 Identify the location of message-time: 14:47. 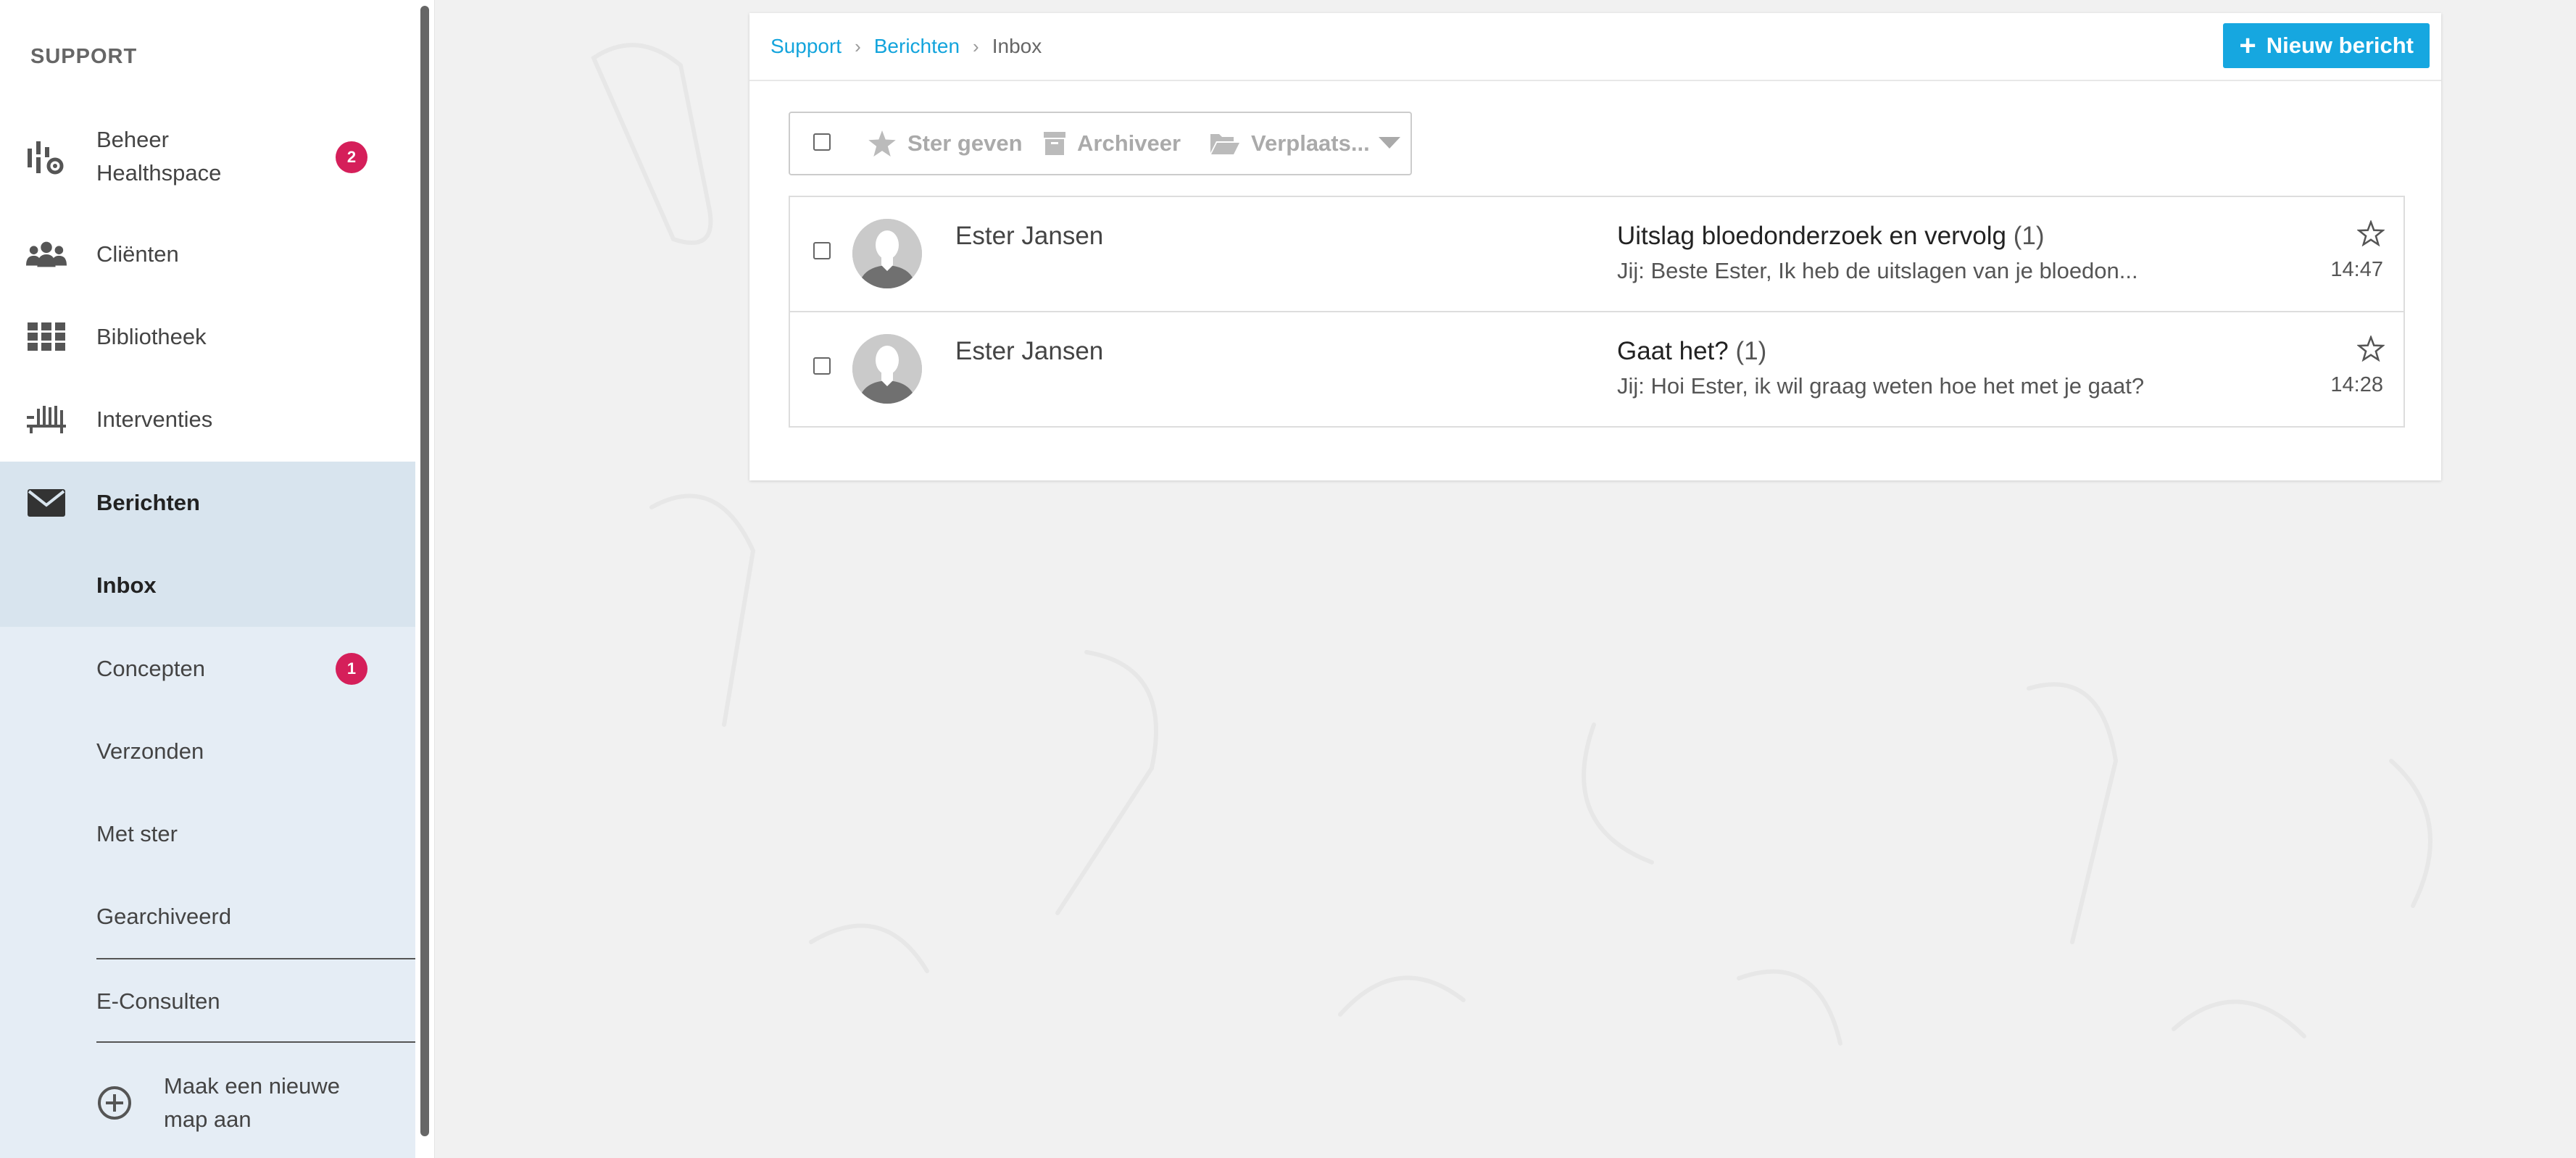
(2356, 270).